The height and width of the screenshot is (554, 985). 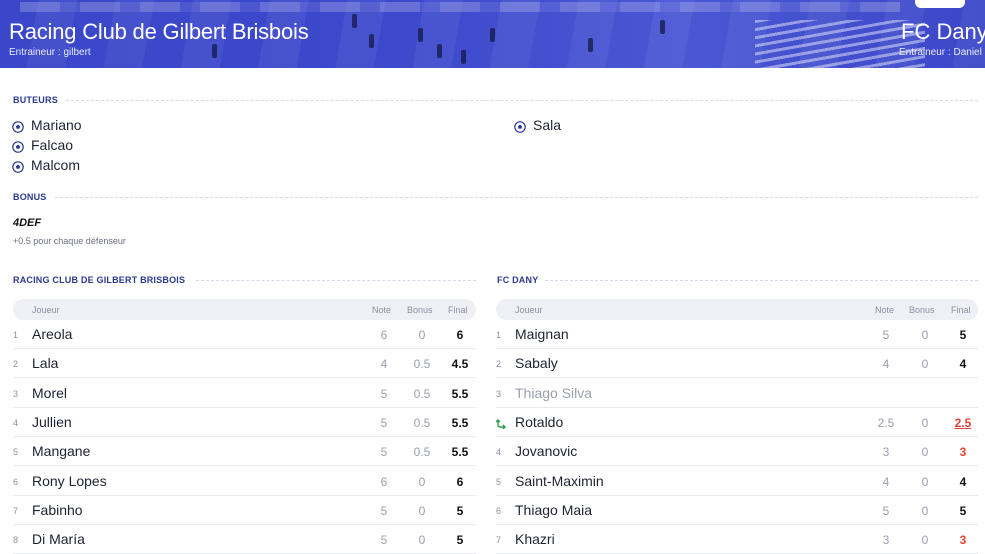 I want to click on player-note: 3, so click(x=886, y=452).